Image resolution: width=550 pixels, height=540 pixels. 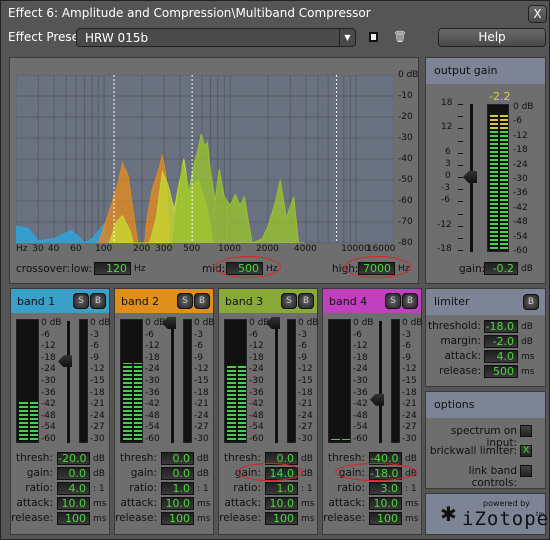 What do you see at coordinates (501, 268) in the screenshot?
I see `output-gain-field: -0.2` at bounding box center [501, 268].